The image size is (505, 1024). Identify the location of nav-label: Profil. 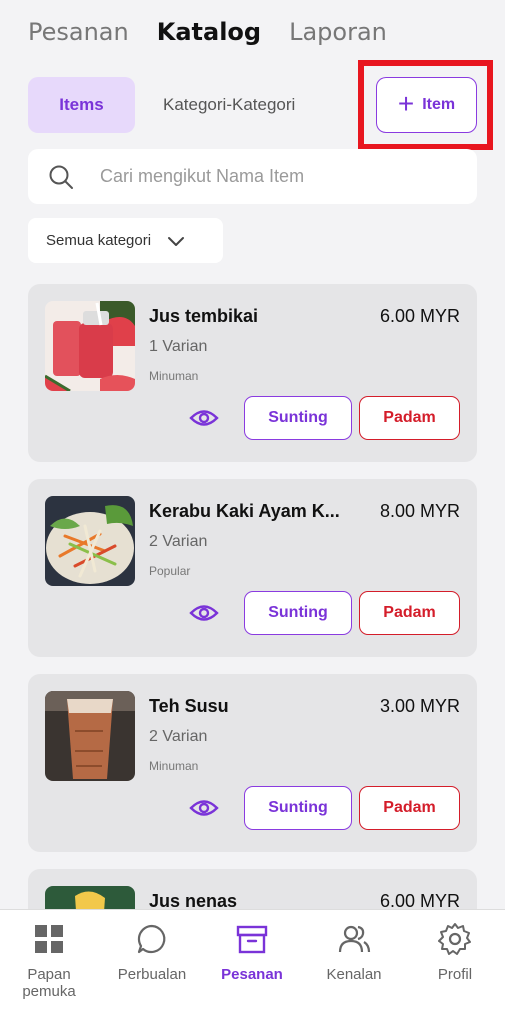
(455, 974).